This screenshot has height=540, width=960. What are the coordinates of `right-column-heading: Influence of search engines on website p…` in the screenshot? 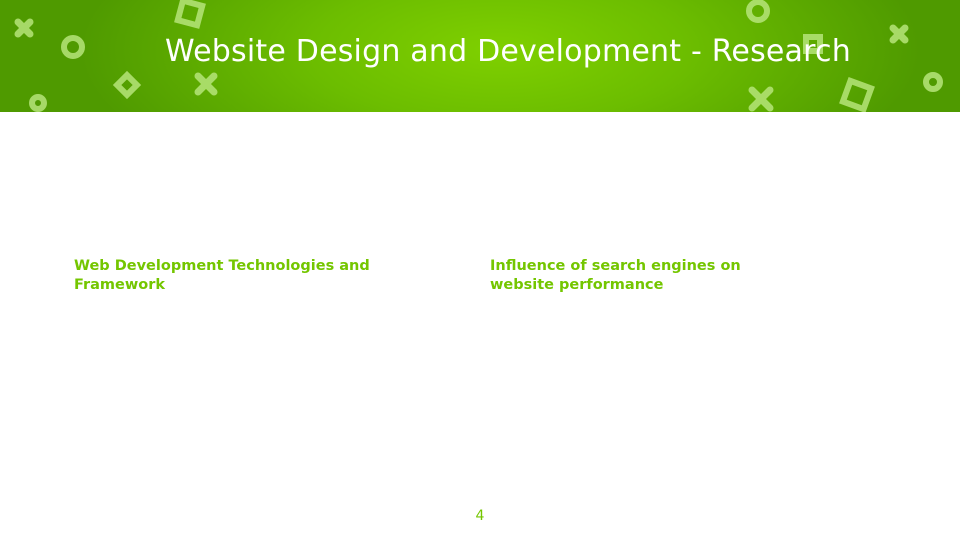 It's located at (615, 275).